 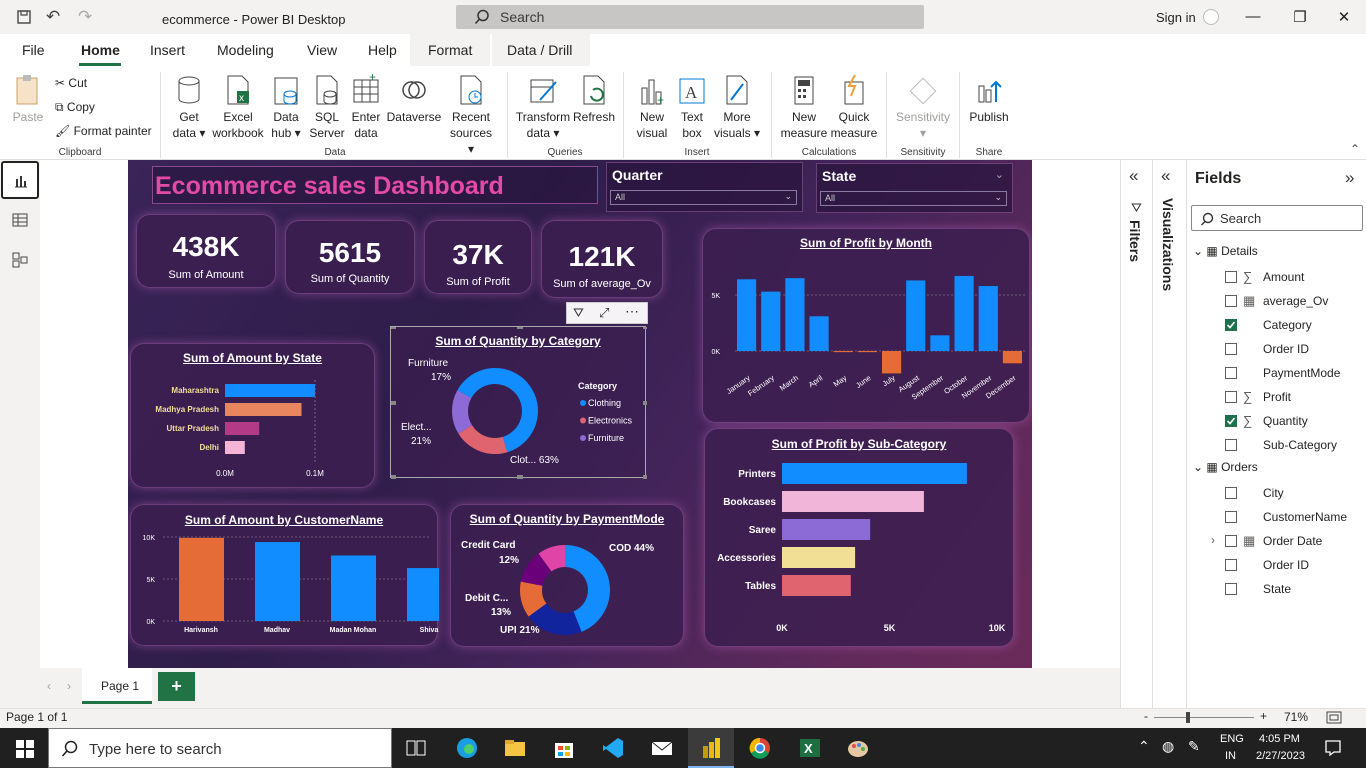 I want to click on quick-measure-button: Quick measure, so click(x=854, y=107).